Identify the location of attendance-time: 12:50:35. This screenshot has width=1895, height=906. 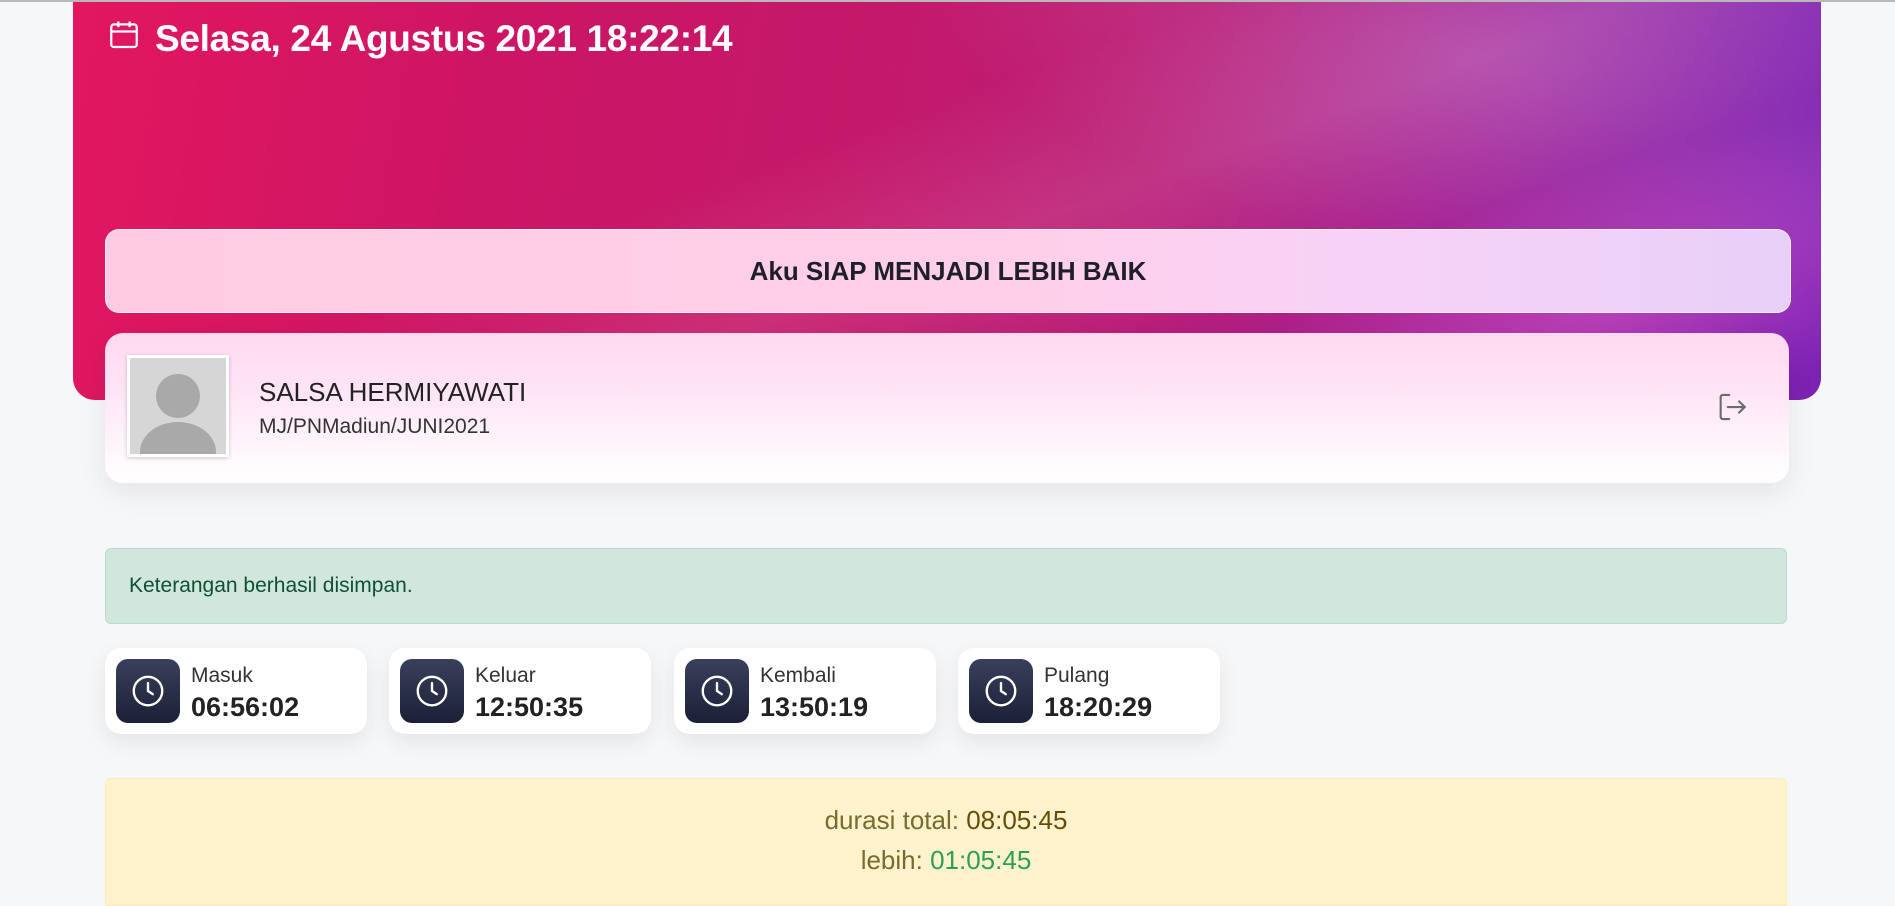
(529, 707).